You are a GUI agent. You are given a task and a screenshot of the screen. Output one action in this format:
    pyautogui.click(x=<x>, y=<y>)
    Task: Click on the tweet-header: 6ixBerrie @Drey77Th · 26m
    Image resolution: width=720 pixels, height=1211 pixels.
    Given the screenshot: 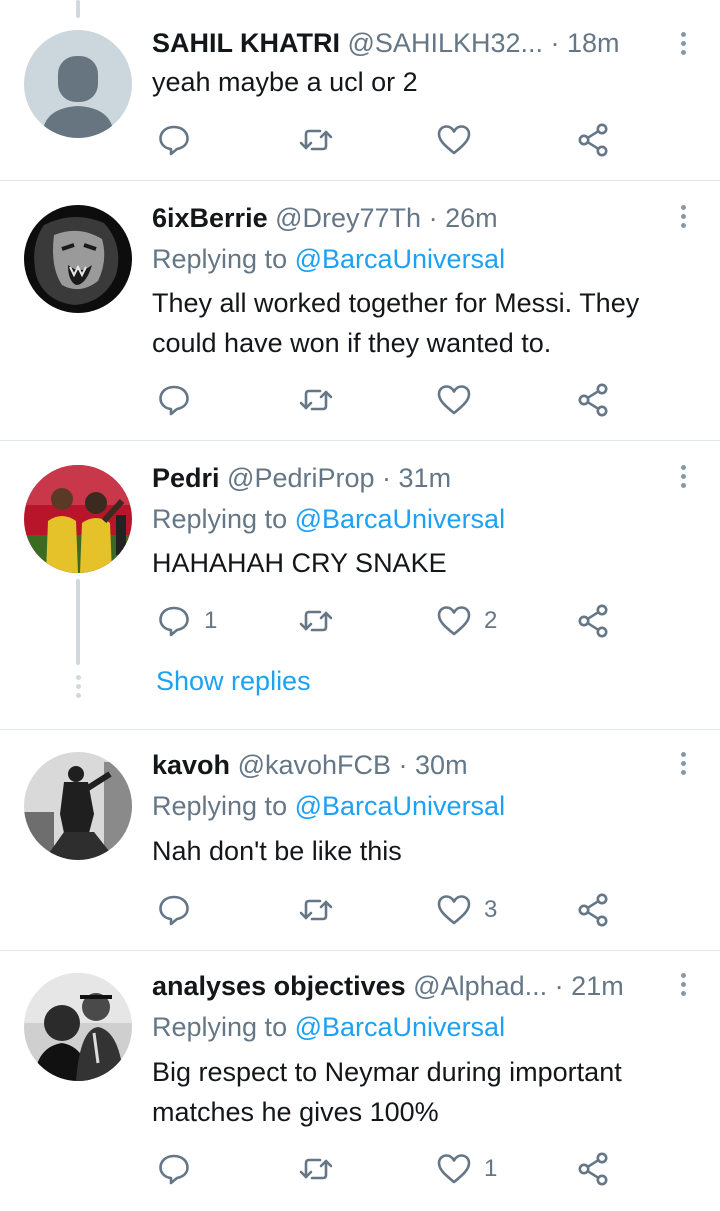 What is the action you would take?
    pyautogui.click(x=406, y=218)
    